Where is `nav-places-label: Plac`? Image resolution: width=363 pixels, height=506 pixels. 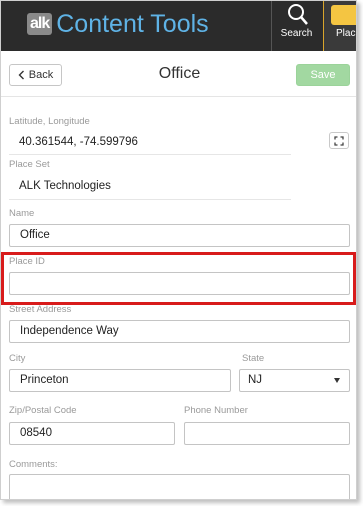 nav-places-label: Plac is located at coordinates (346, 33).